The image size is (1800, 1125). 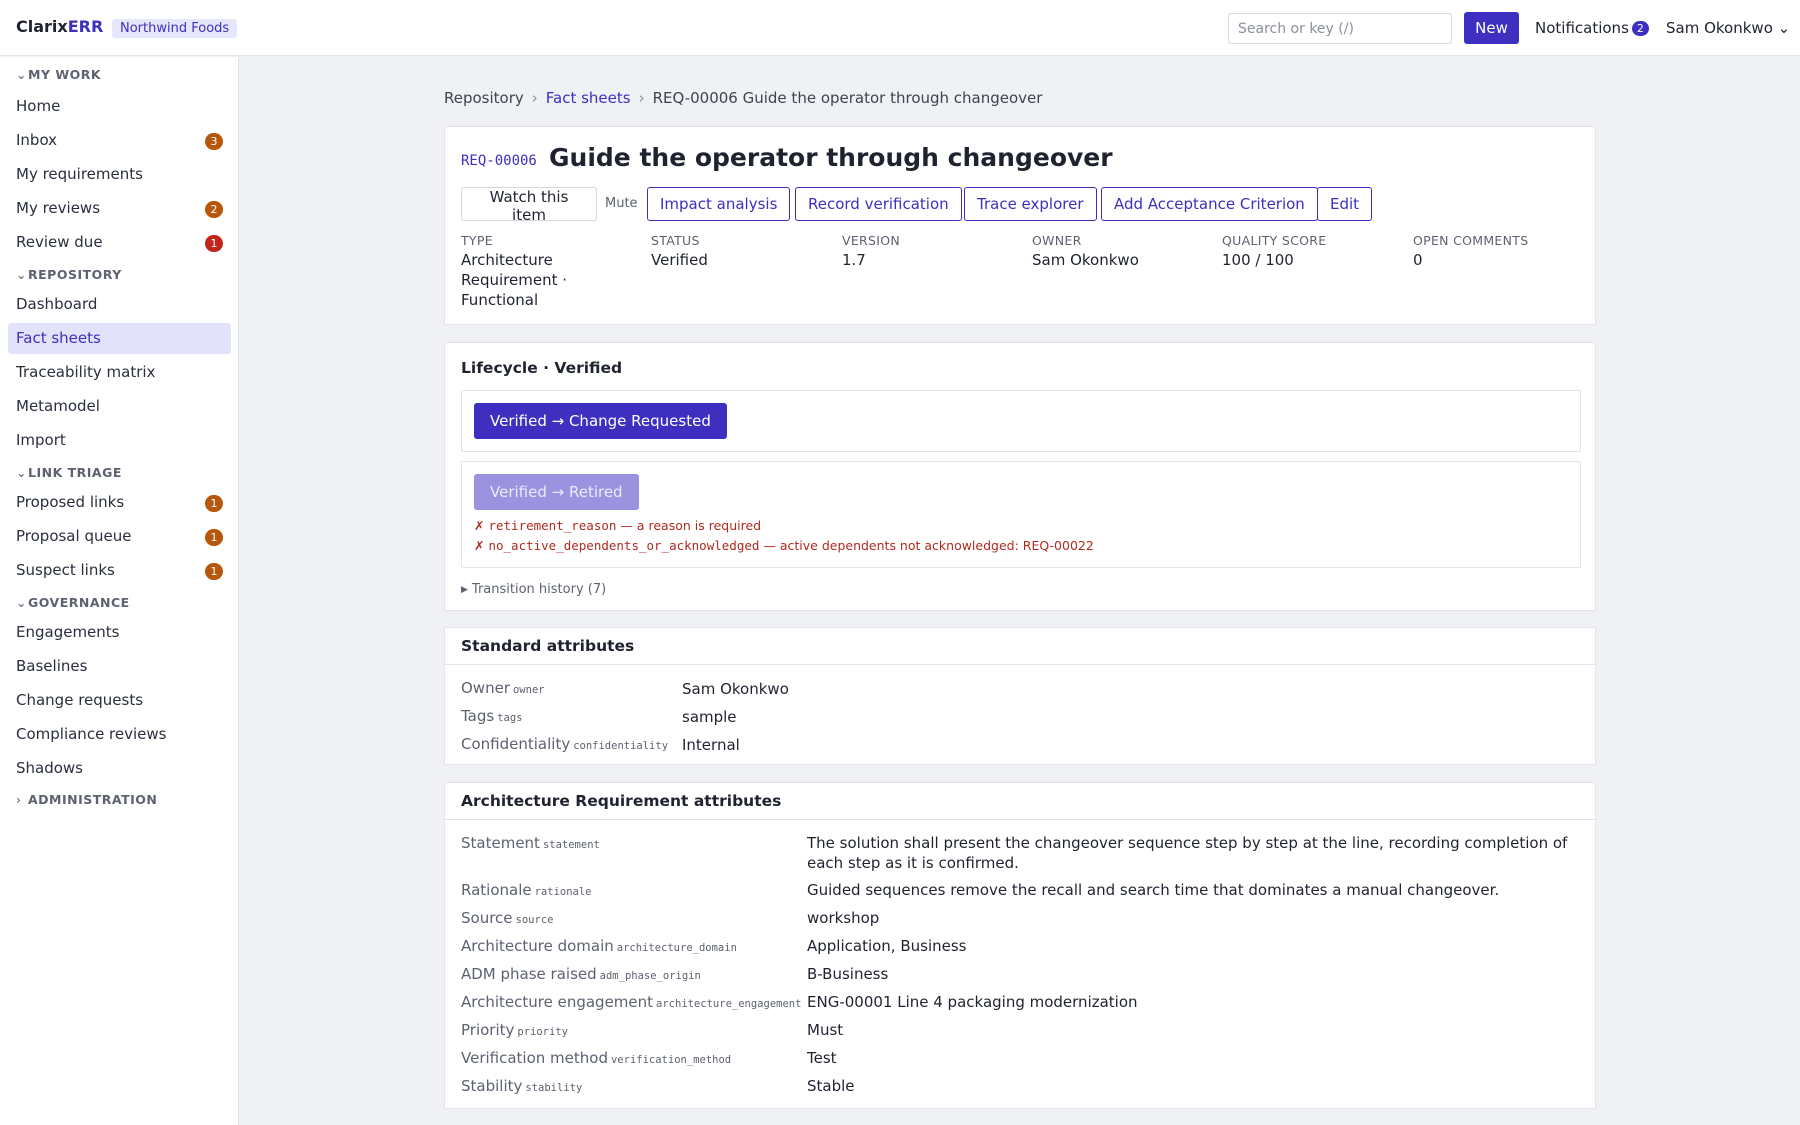 I want to click on sidebar-section-my-work: ⌄MY WORK, so click(x=58, y=74).